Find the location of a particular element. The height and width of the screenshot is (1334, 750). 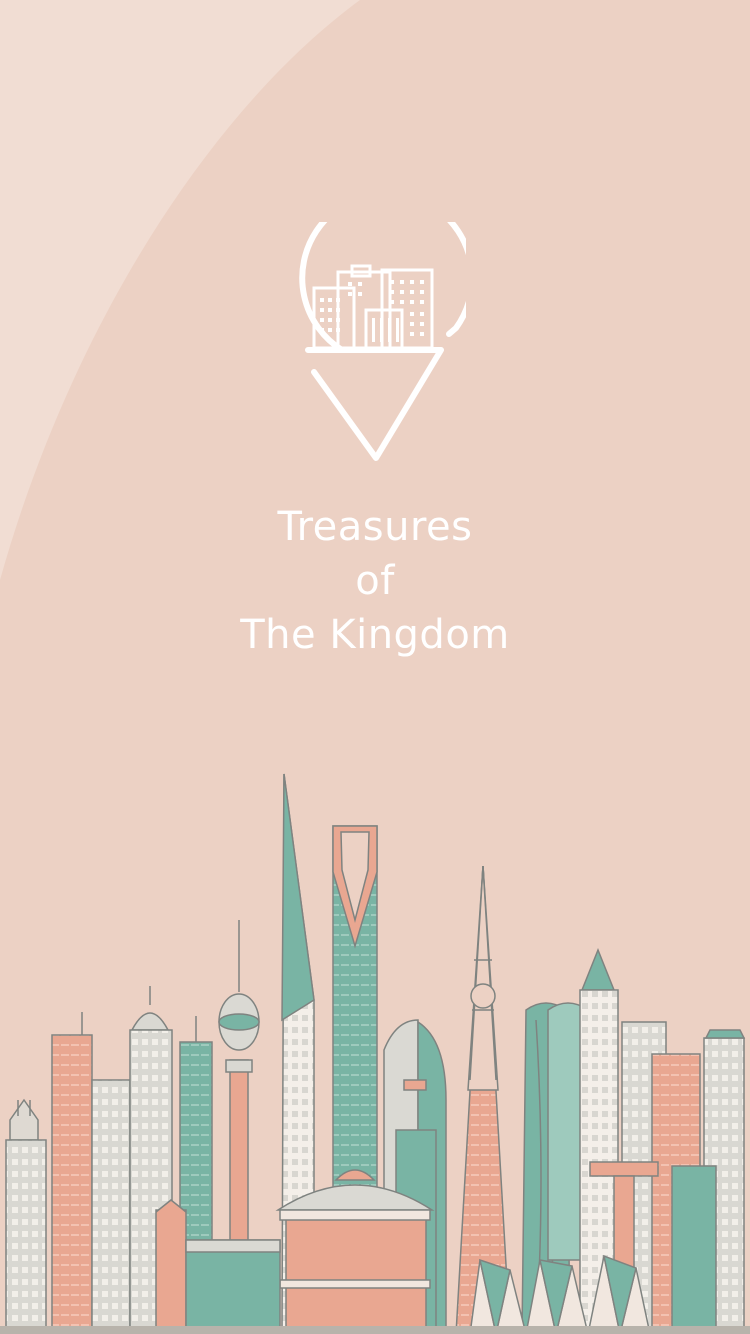

city-location-pin-icon is located at coordinates (382, 341).